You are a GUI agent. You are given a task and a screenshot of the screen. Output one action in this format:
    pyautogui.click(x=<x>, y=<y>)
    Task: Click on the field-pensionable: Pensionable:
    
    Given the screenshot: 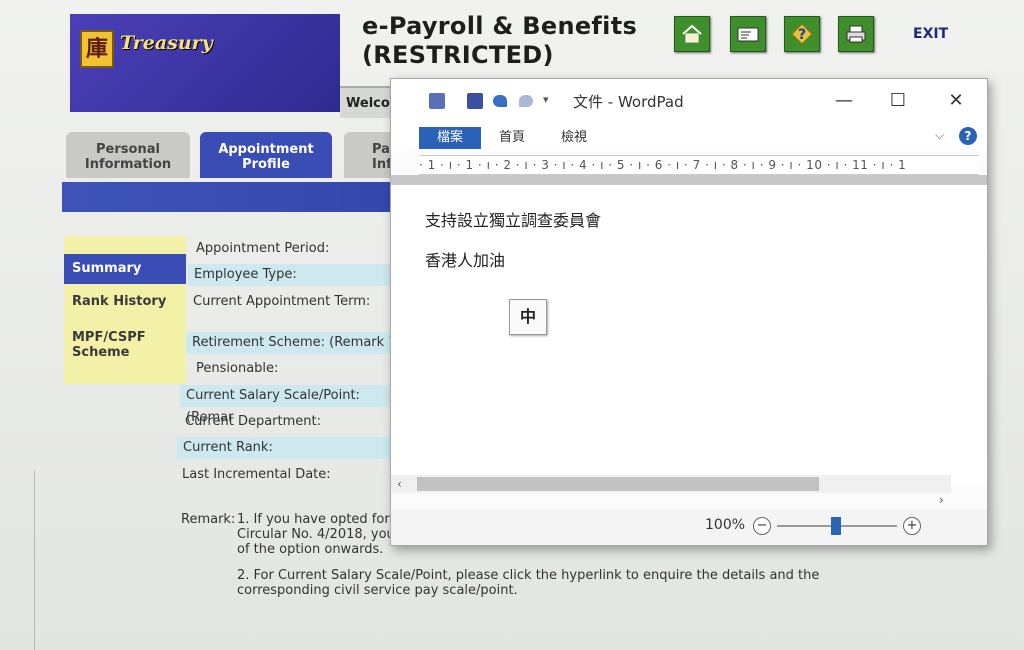 What is the action you would take?
    pyautogui.click(x=237, y=368)
    